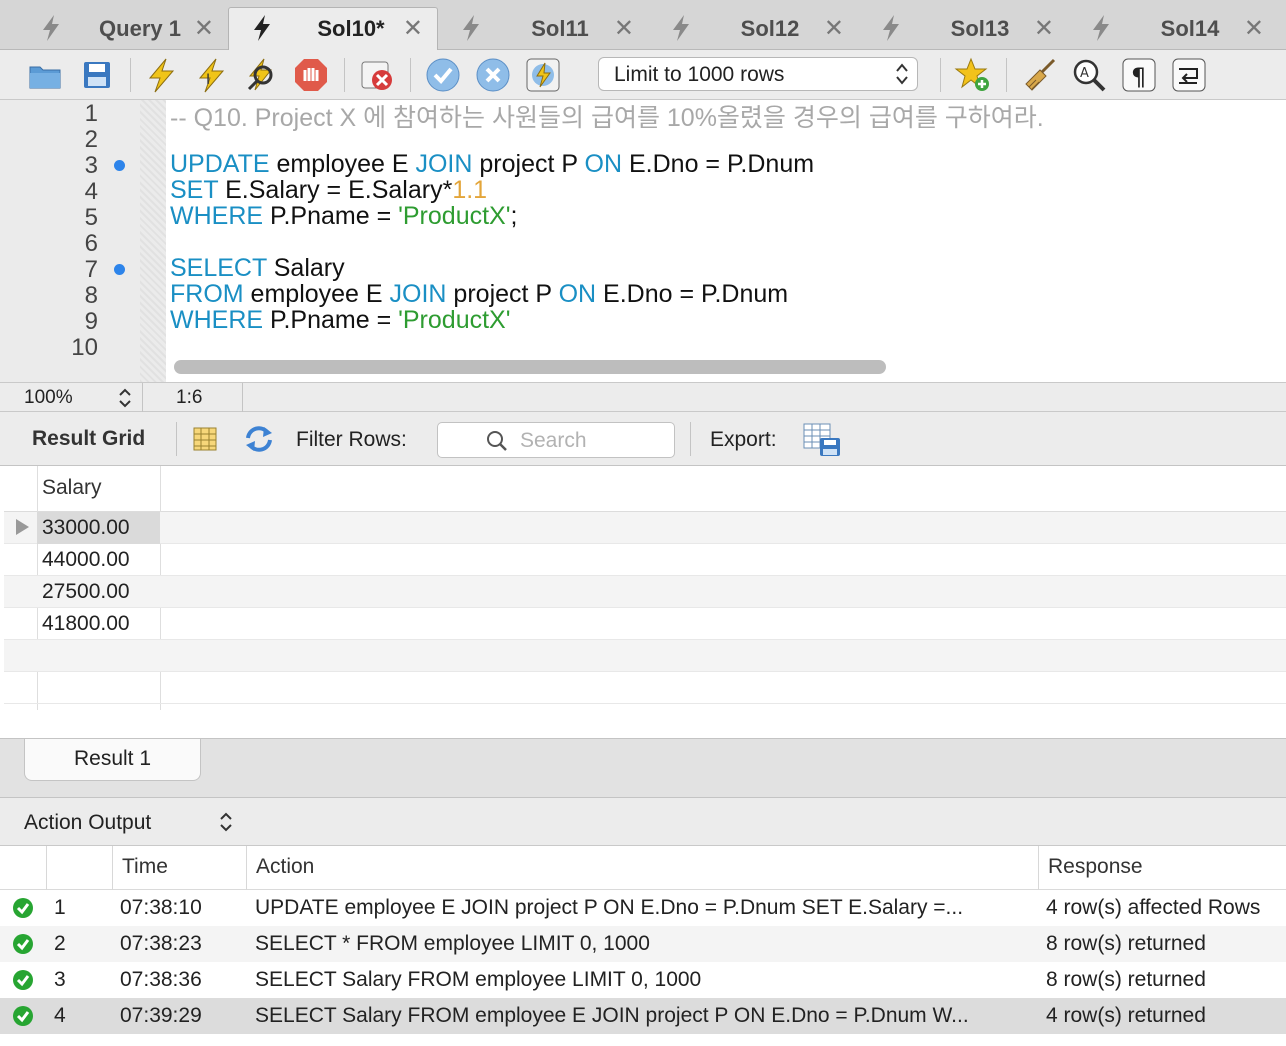  I want to click on beautify-broom-icon, so click(1039, 75).